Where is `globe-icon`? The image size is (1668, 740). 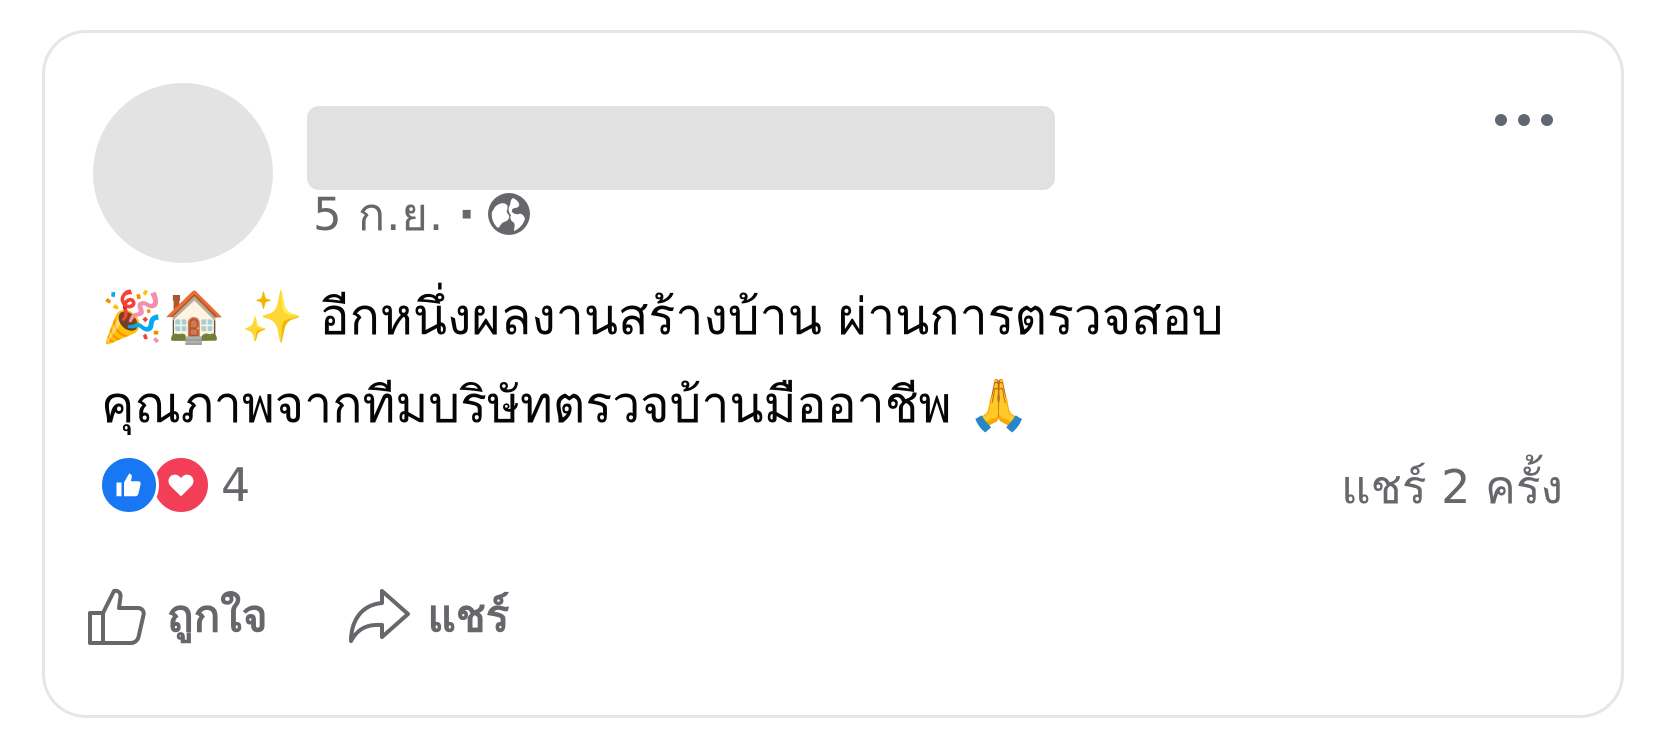
globe-icon is located at coordinates (509, 214).